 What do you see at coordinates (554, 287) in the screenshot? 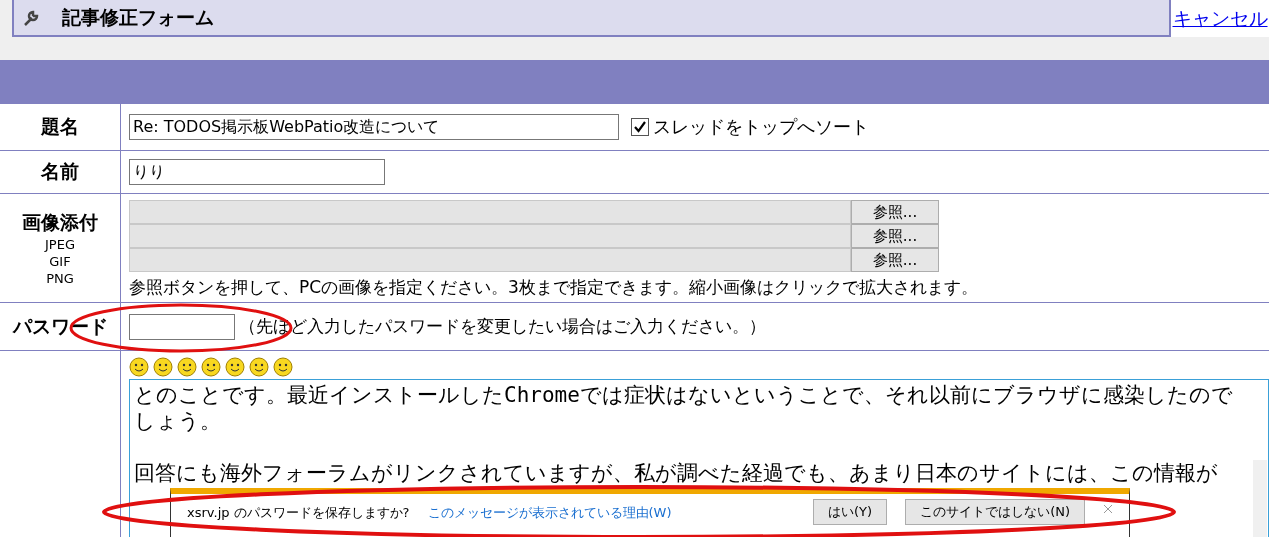
I see `upload-note: 参照ボタンを押して、PCの画像を指定ください。3枚まで指定できます。縮小画像はクリックで拡大されます。` at bounding box center [554, 287].